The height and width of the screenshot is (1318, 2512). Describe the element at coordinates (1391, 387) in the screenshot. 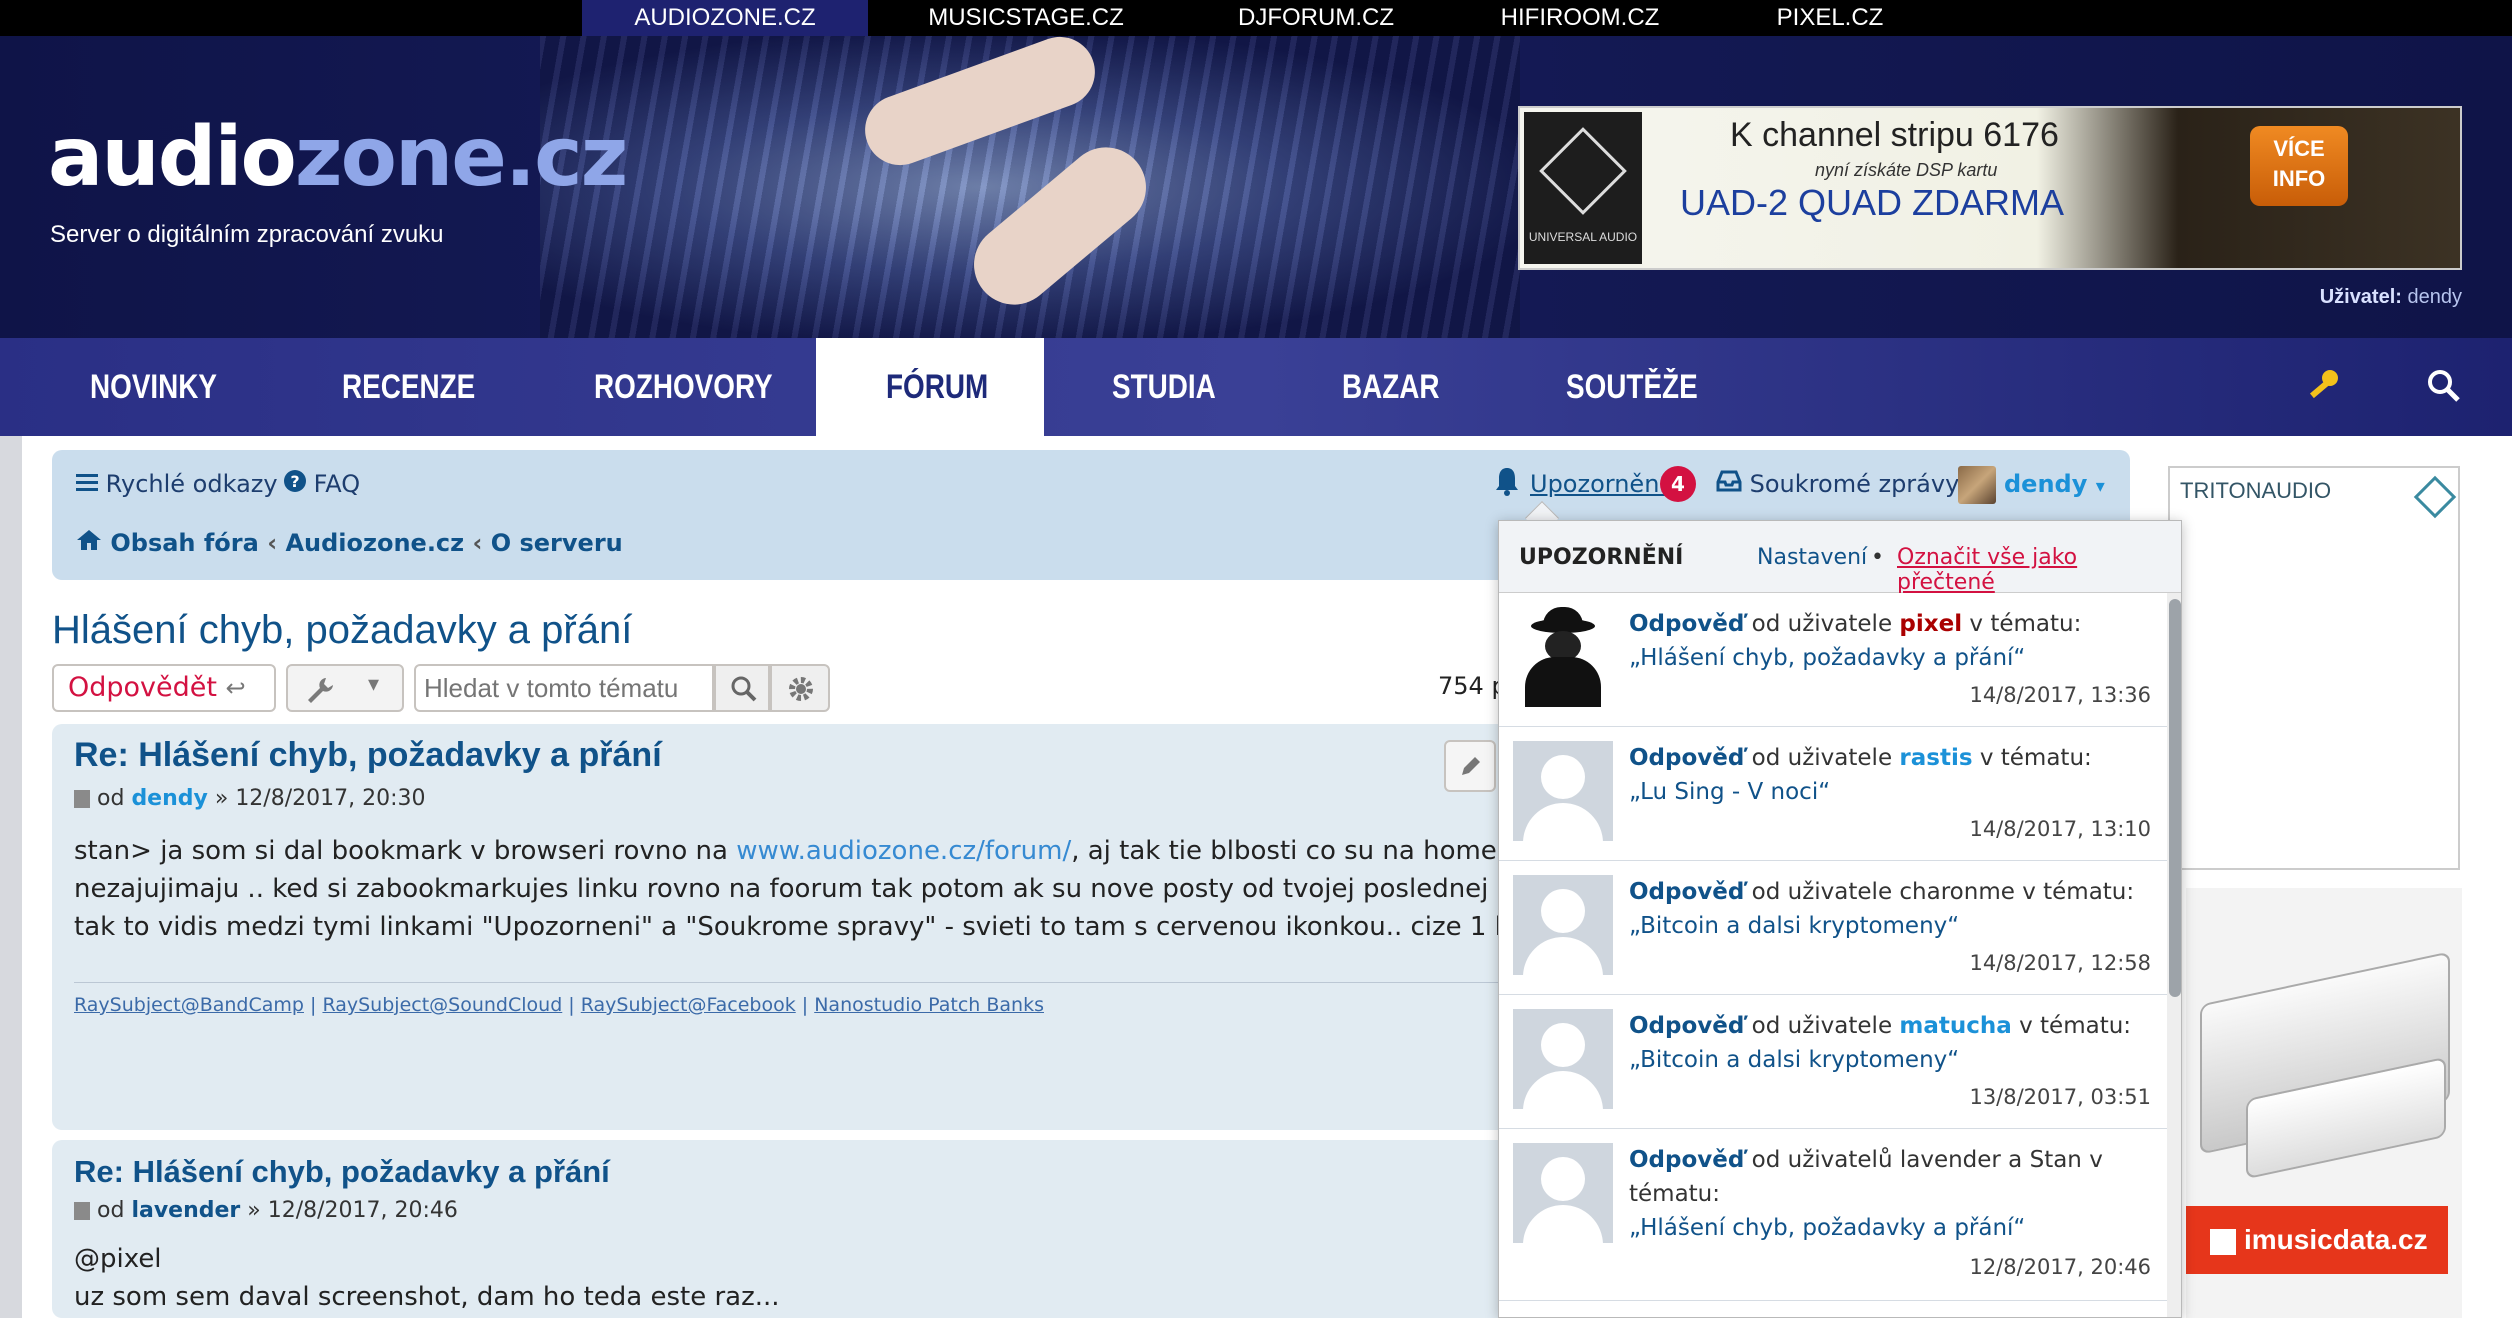

I see `nav-bazar: BAZAR` at that location.